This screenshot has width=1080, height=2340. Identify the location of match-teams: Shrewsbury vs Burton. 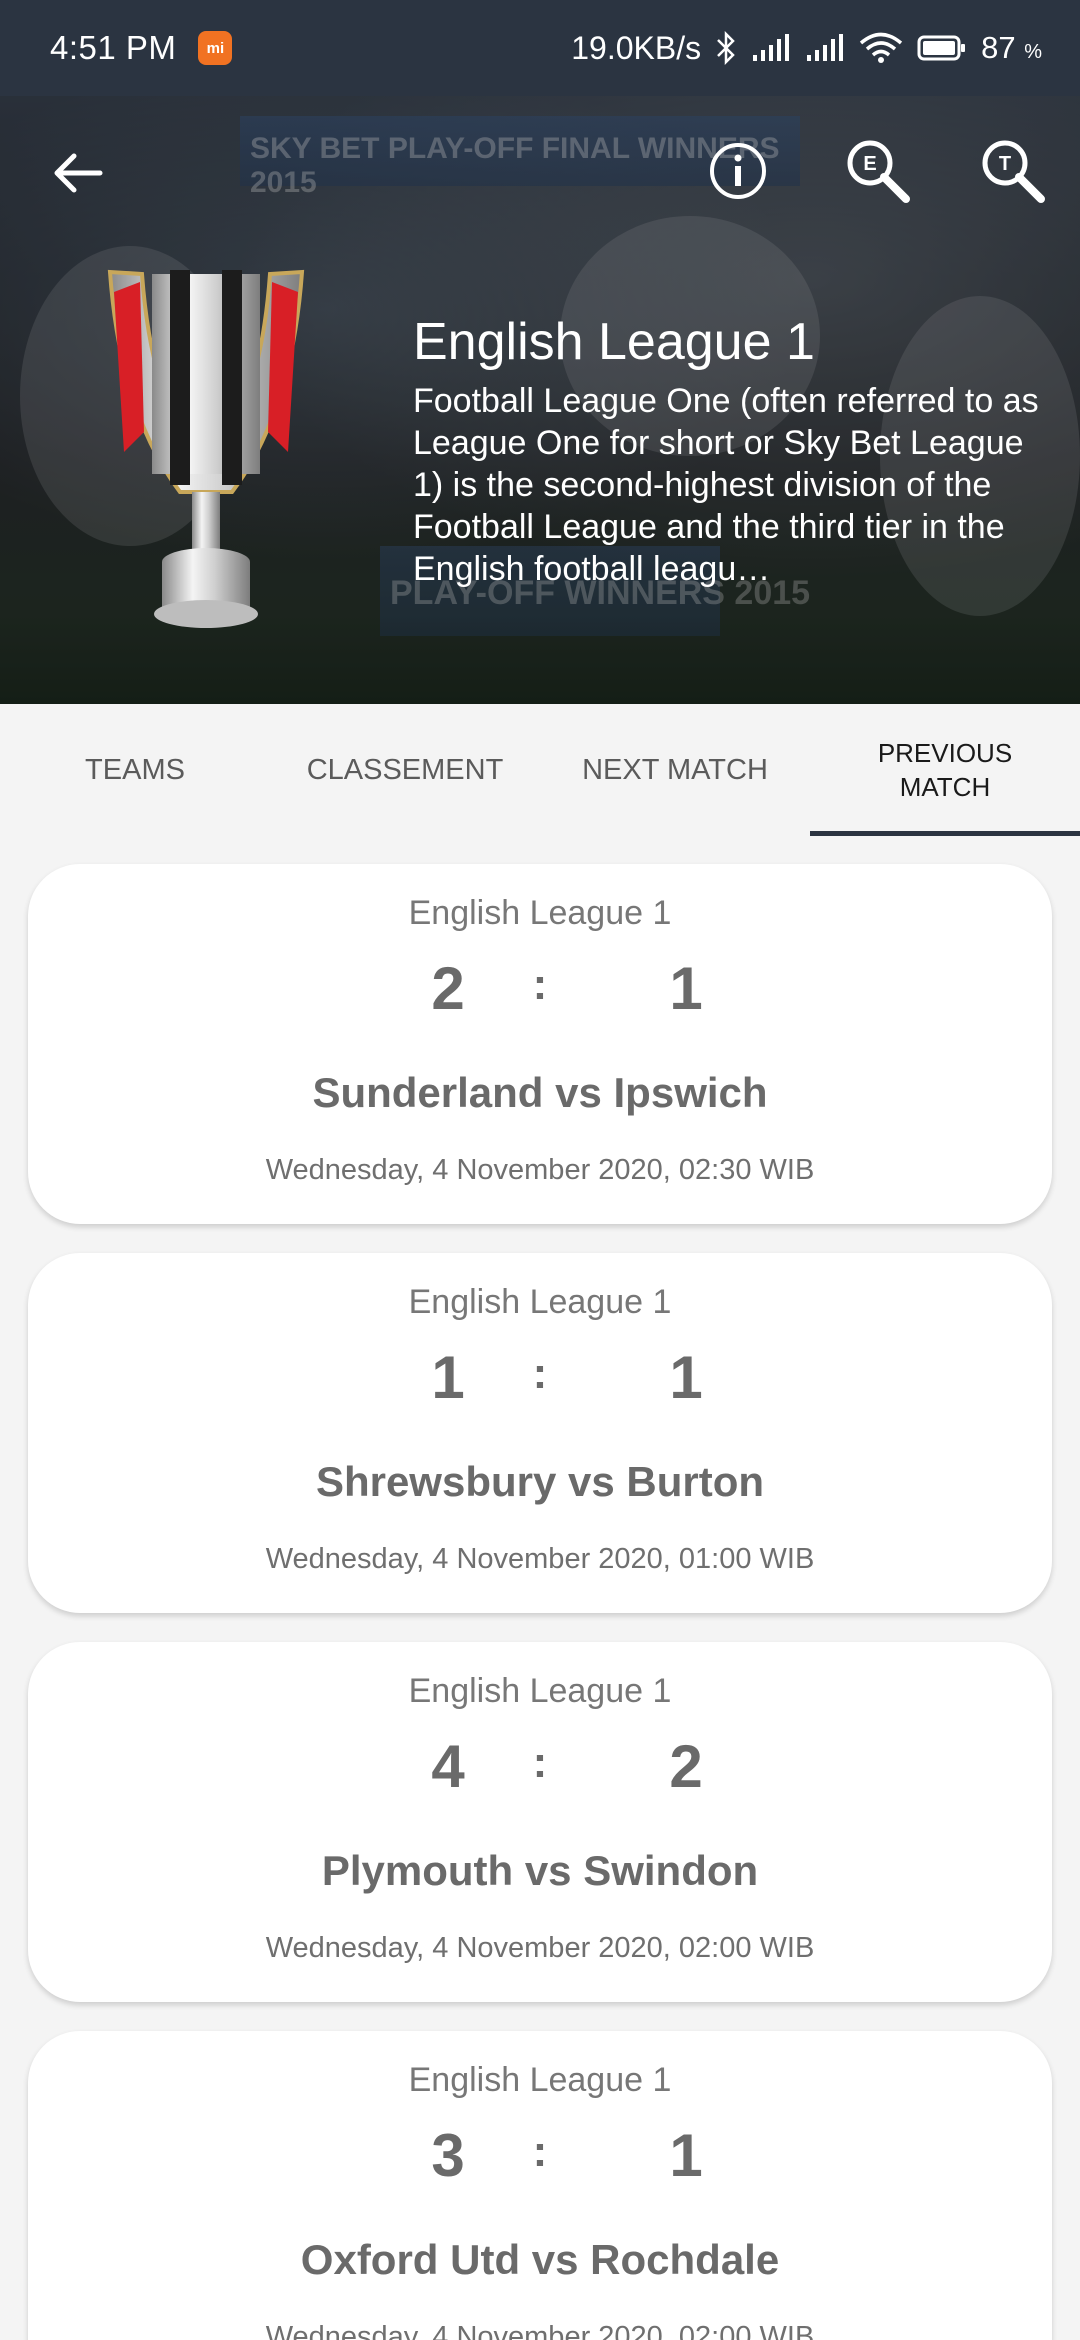
(540, 1481).